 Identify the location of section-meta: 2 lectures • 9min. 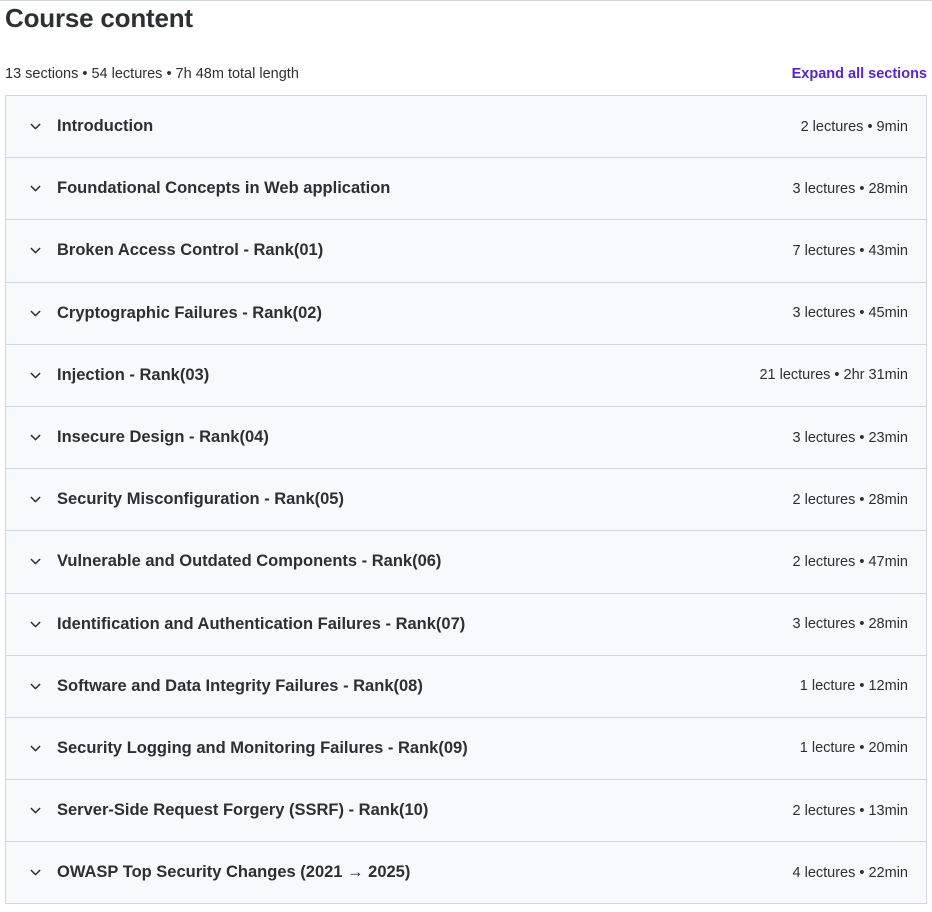
(854, 126).